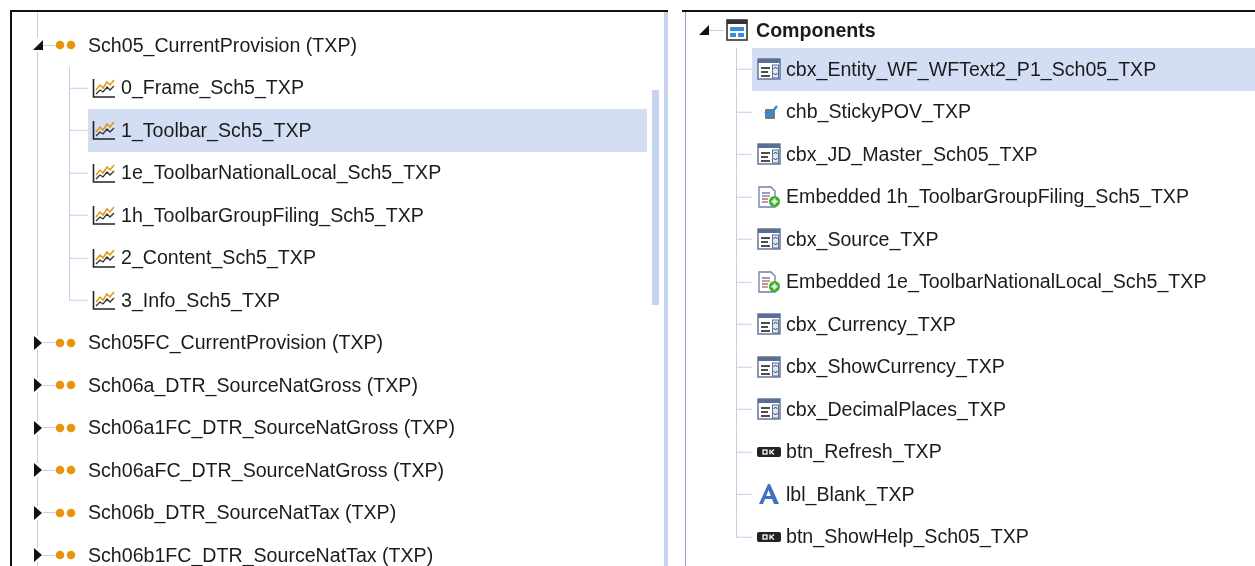 The height and width of the screenshot is (566, 1255). What do you see at coordinates (1003, 409) in the screenshot?
I see `tree-item: cbx_DecimalPlaces_TXP` at bounding box center [1003, 409].